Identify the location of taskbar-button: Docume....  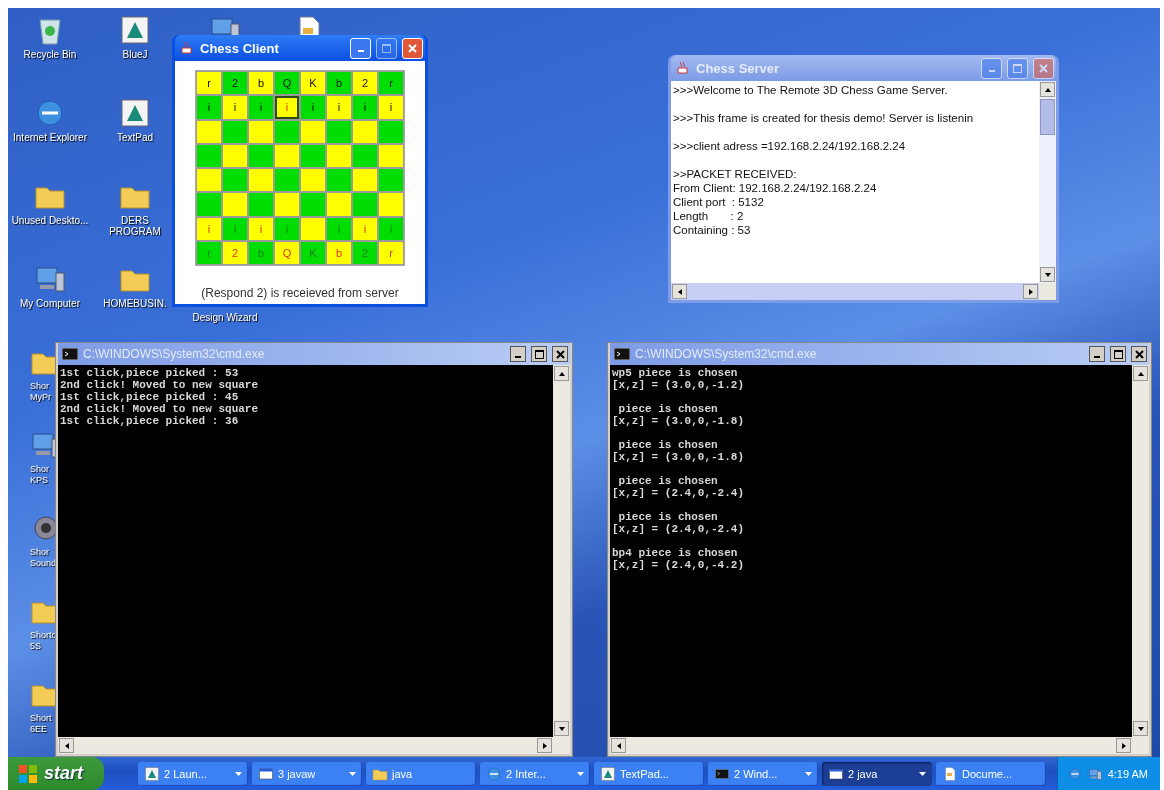
(991, 773).